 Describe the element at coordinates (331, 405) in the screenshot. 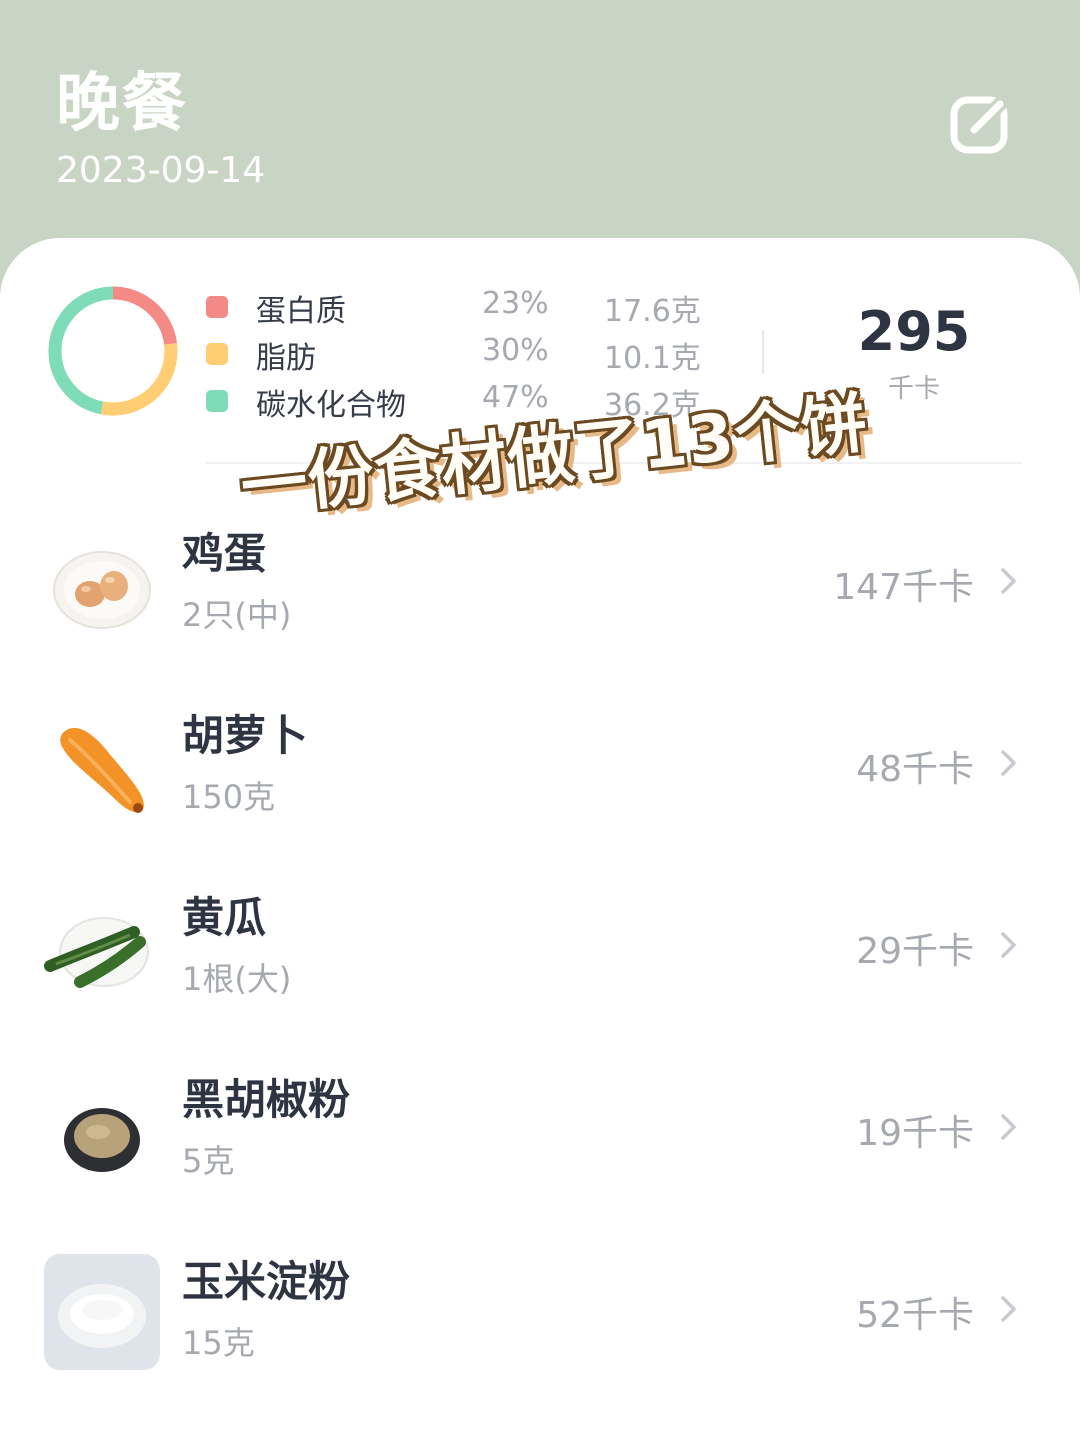

I see `nutrient-name: 碳水化合物` at that location.